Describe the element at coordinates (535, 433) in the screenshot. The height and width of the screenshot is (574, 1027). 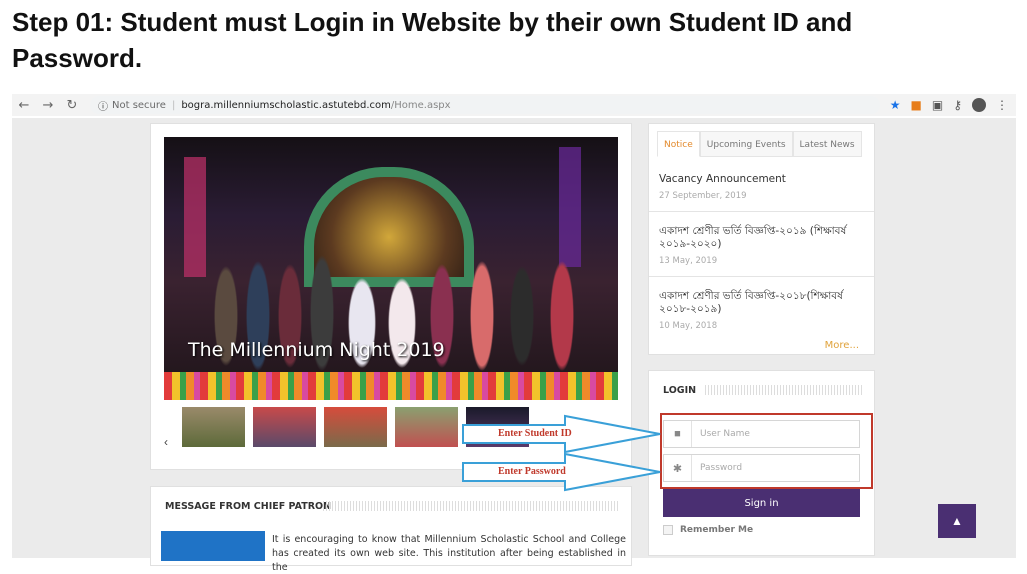
I see `annotation-student-id: Enter Student ID` at that location.